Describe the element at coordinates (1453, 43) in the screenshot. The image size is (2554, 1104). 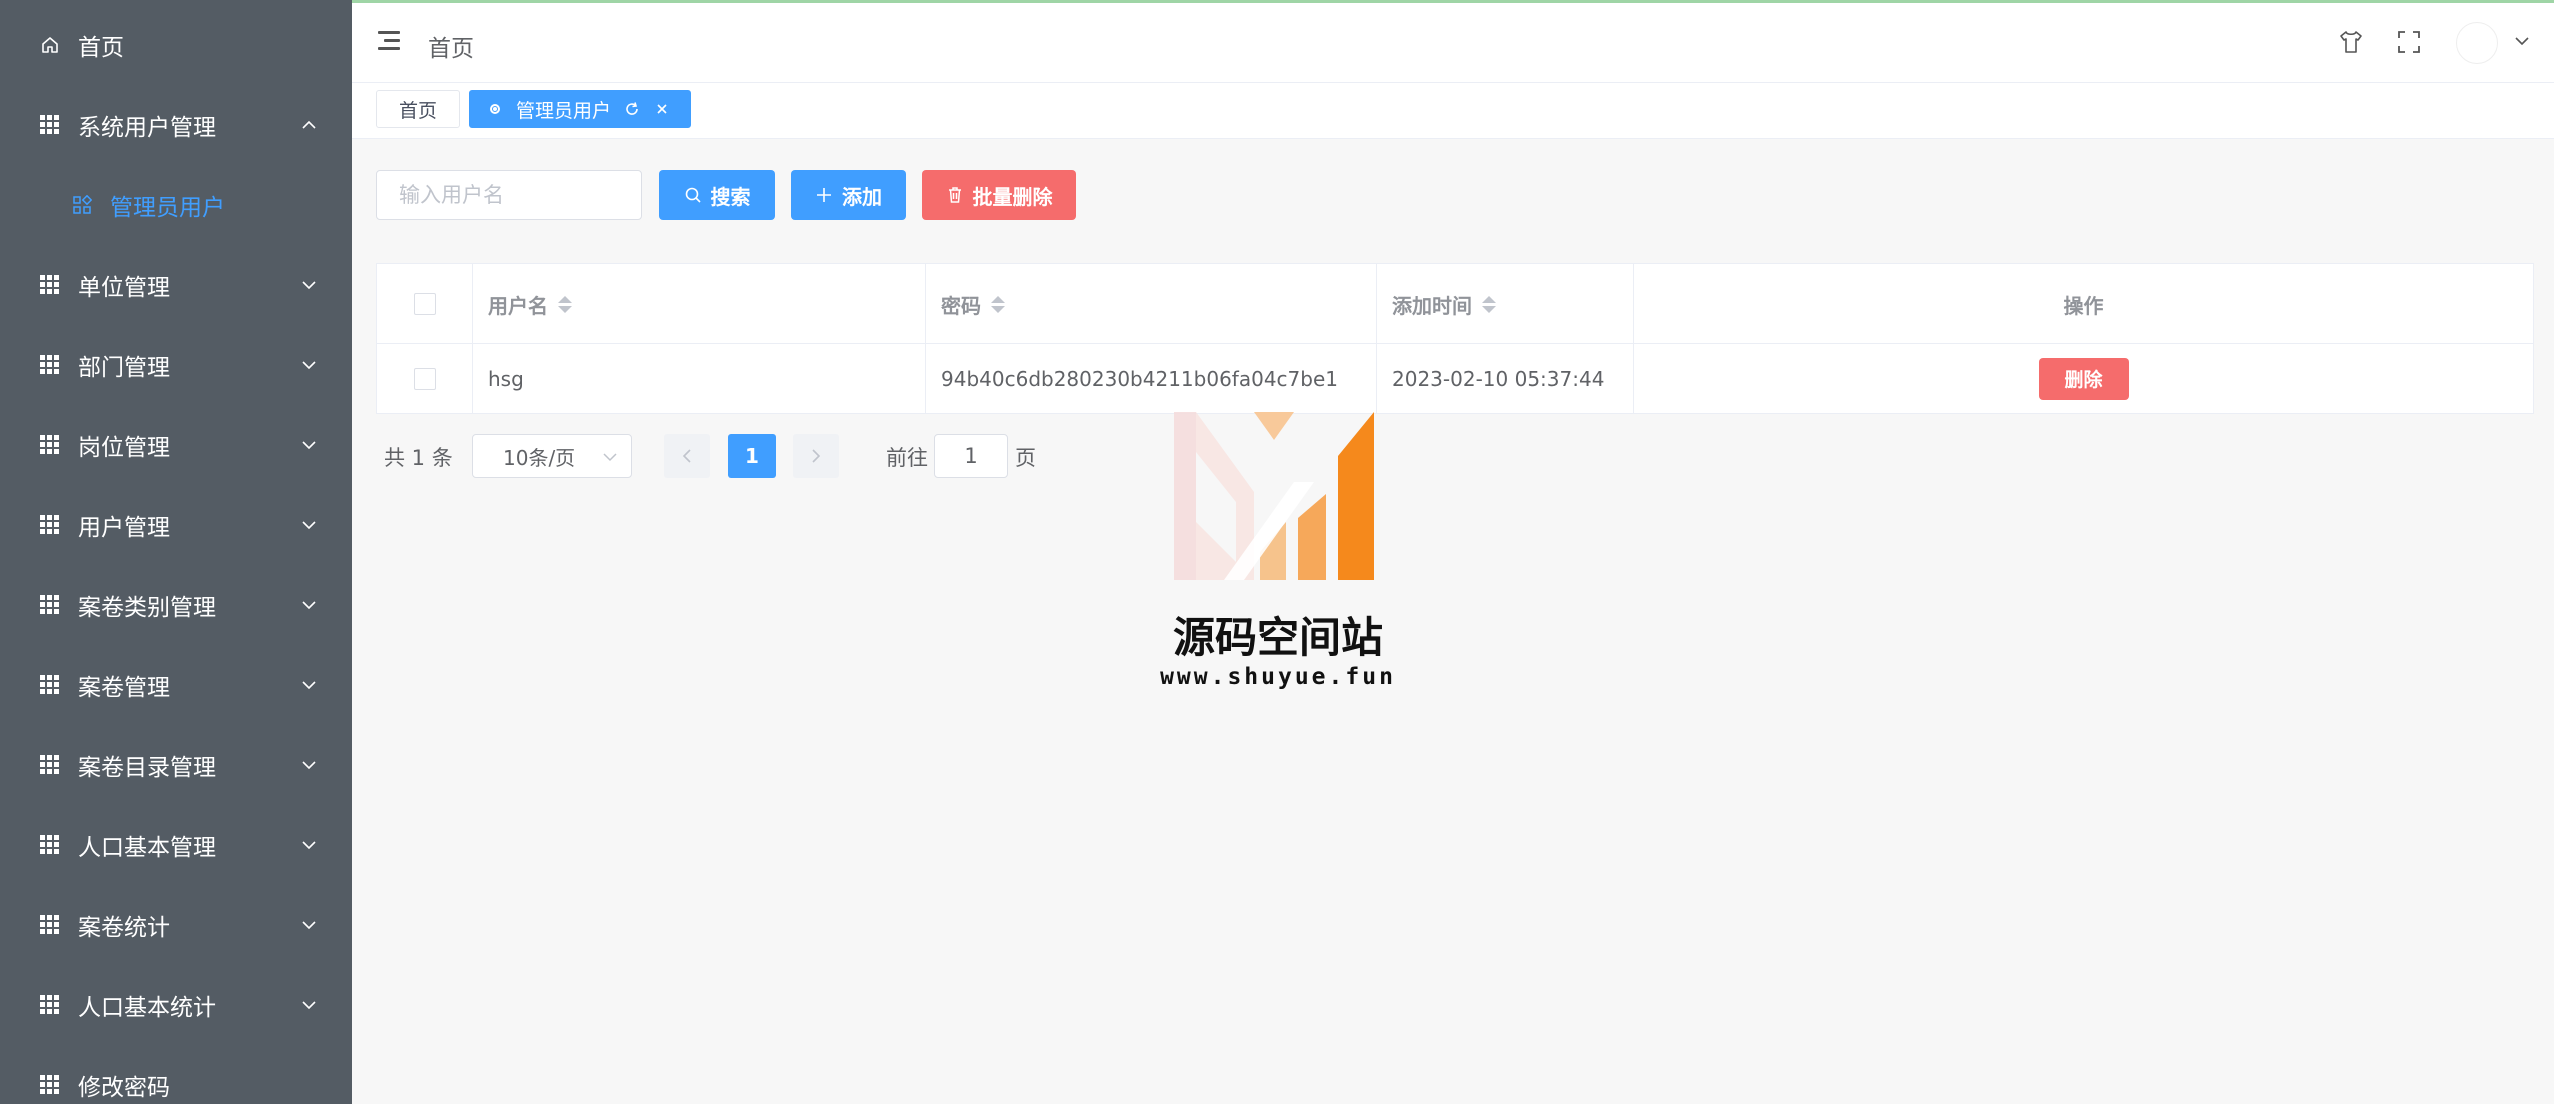
I see `top-header: 首页` at that location.